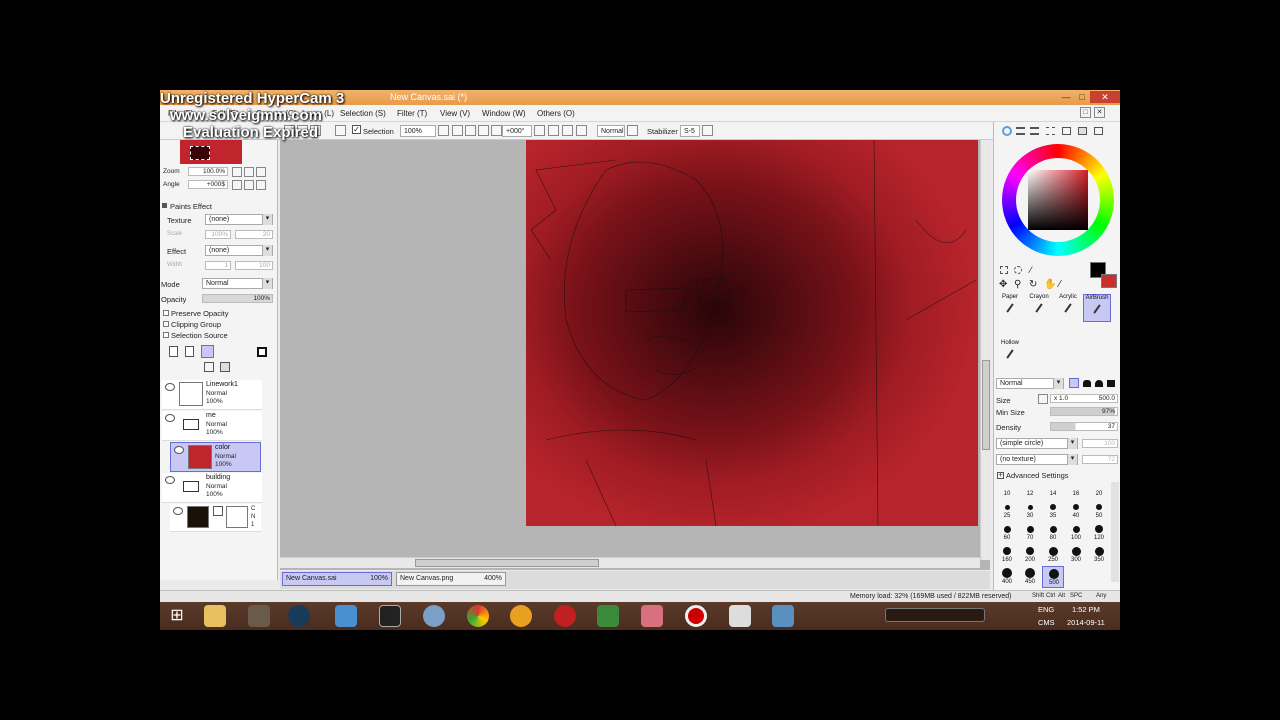 The image size is (1280, 720). I want to click on swatches-tab-icon, so click(1066, 131).